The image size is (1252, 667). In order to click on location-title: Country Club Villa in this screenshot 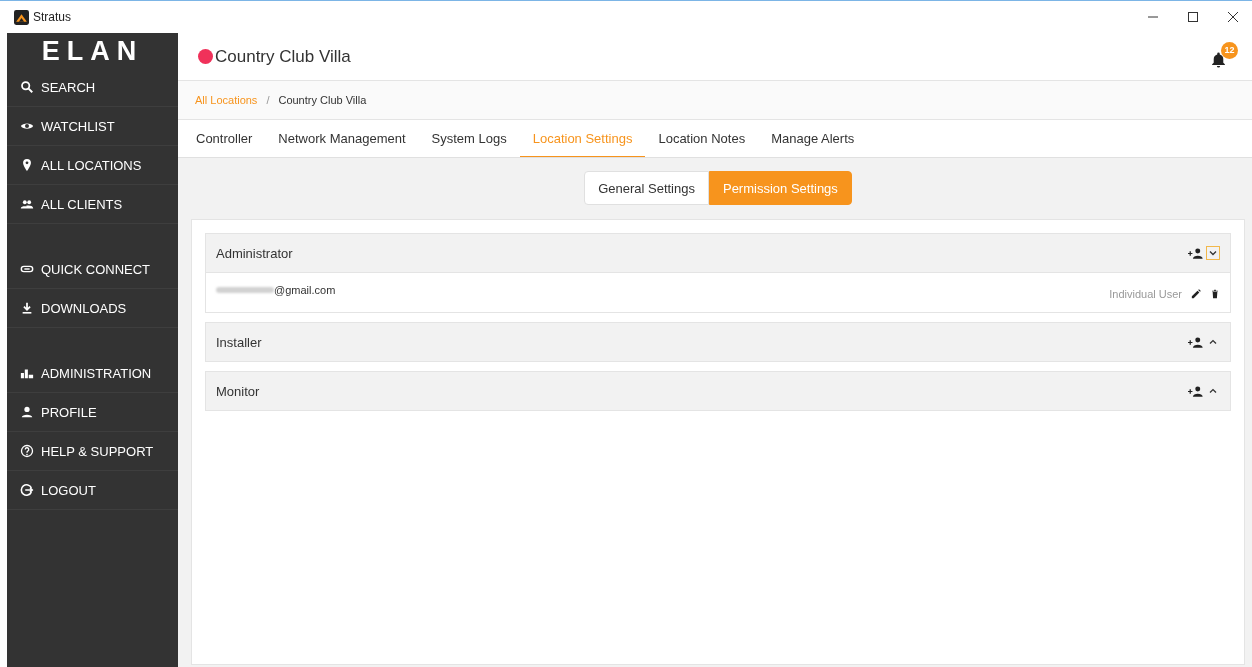, I will do `click(283, 56)`.